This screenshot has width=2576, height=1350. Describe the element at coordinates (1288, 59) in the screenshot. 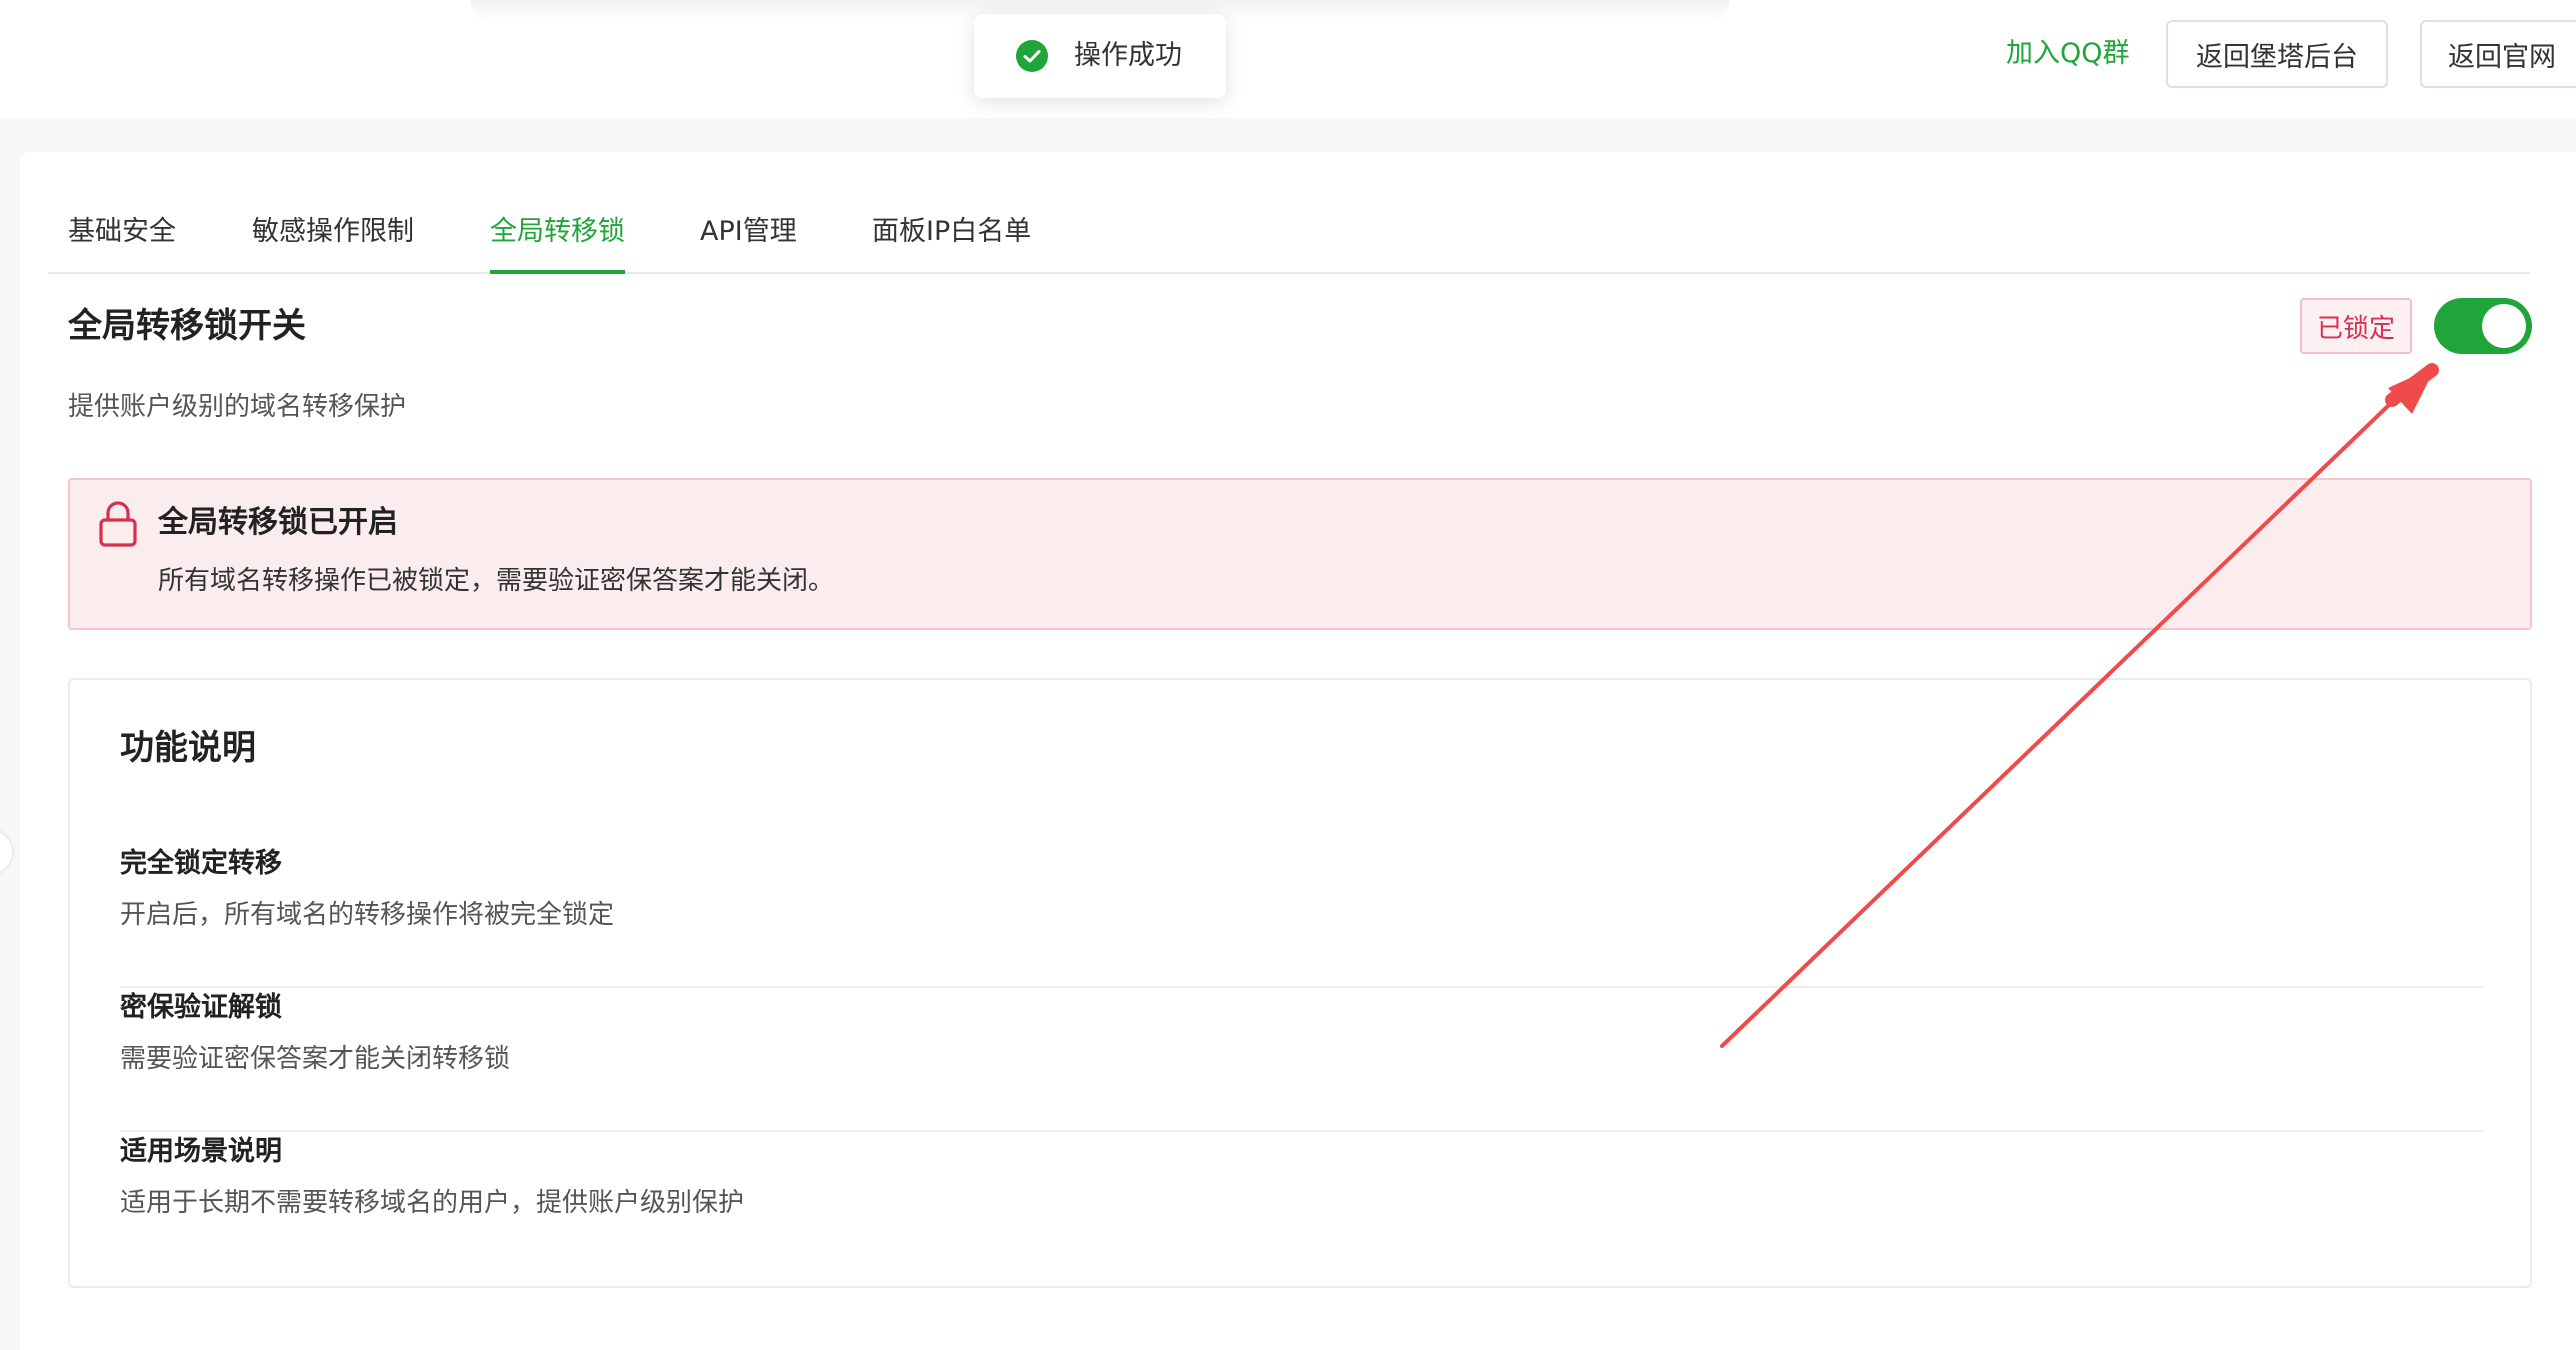

I see `top-bar: 加入QQ群 返回堡塔后台 返回官网` at that location.